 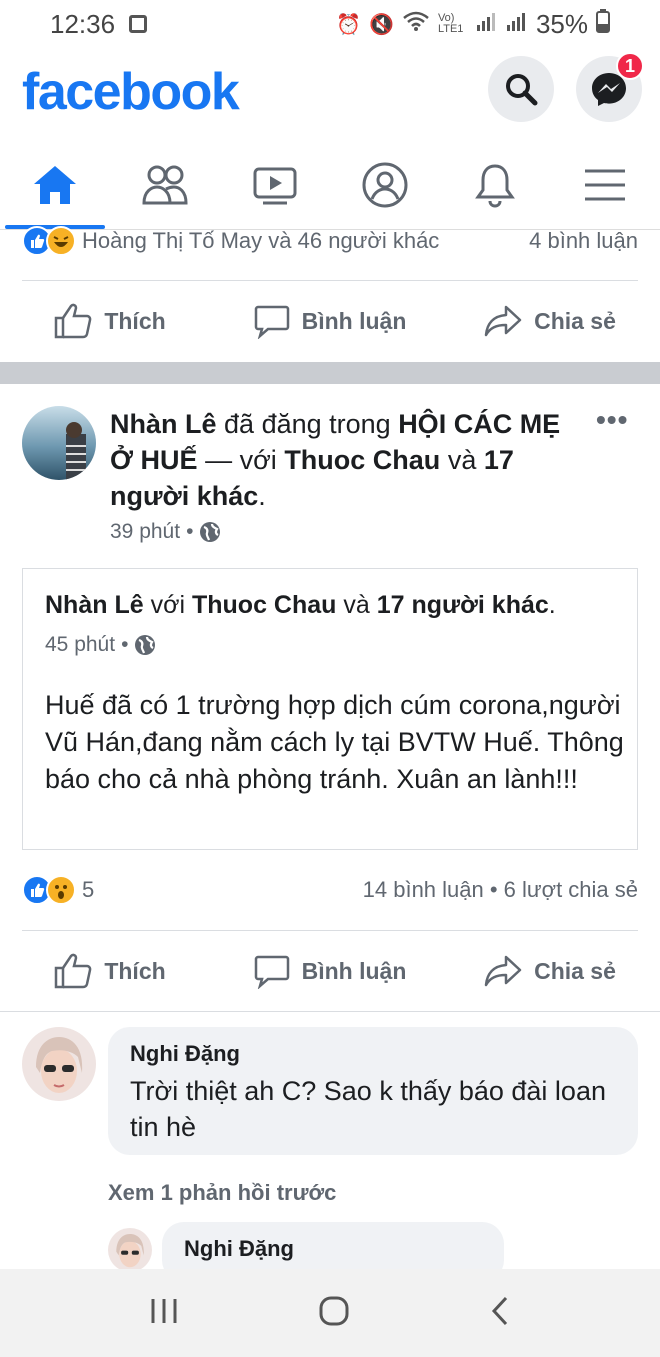 What do you see at coordinates (307, 424) in the screenshot?
I see `posted-in-text: đã đăng trong` at bounding box center [307, 424].